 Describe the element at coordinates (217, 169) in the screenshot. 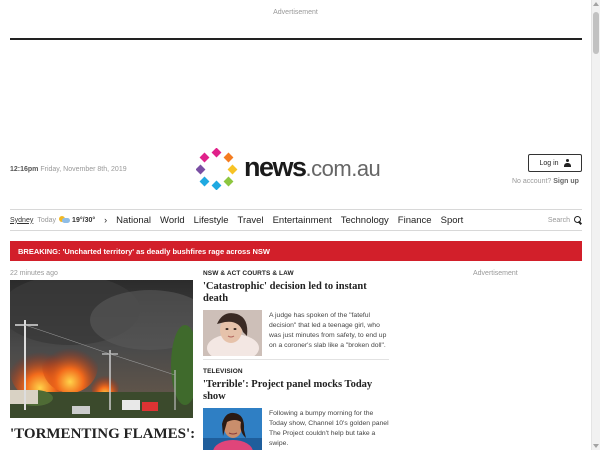

I see `logo-dots-icon` at that location.